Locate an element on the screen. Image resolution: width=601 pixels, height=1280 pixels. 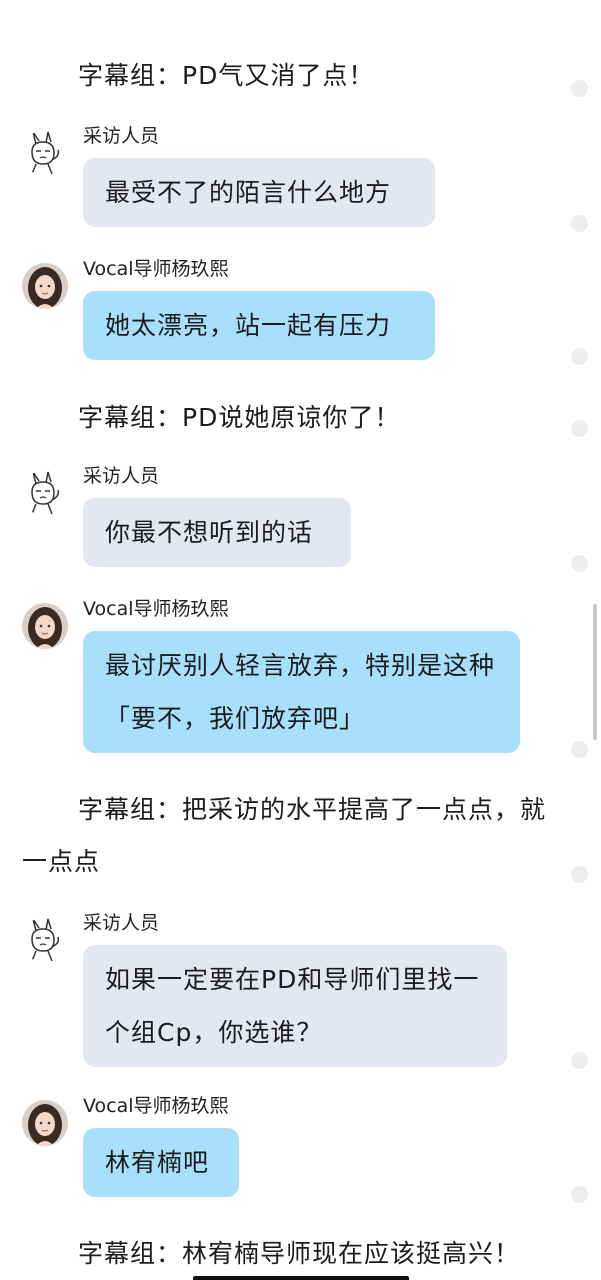
narration-text: 字幕组：PD气又消了点！ is located at coordinates (226, 75).